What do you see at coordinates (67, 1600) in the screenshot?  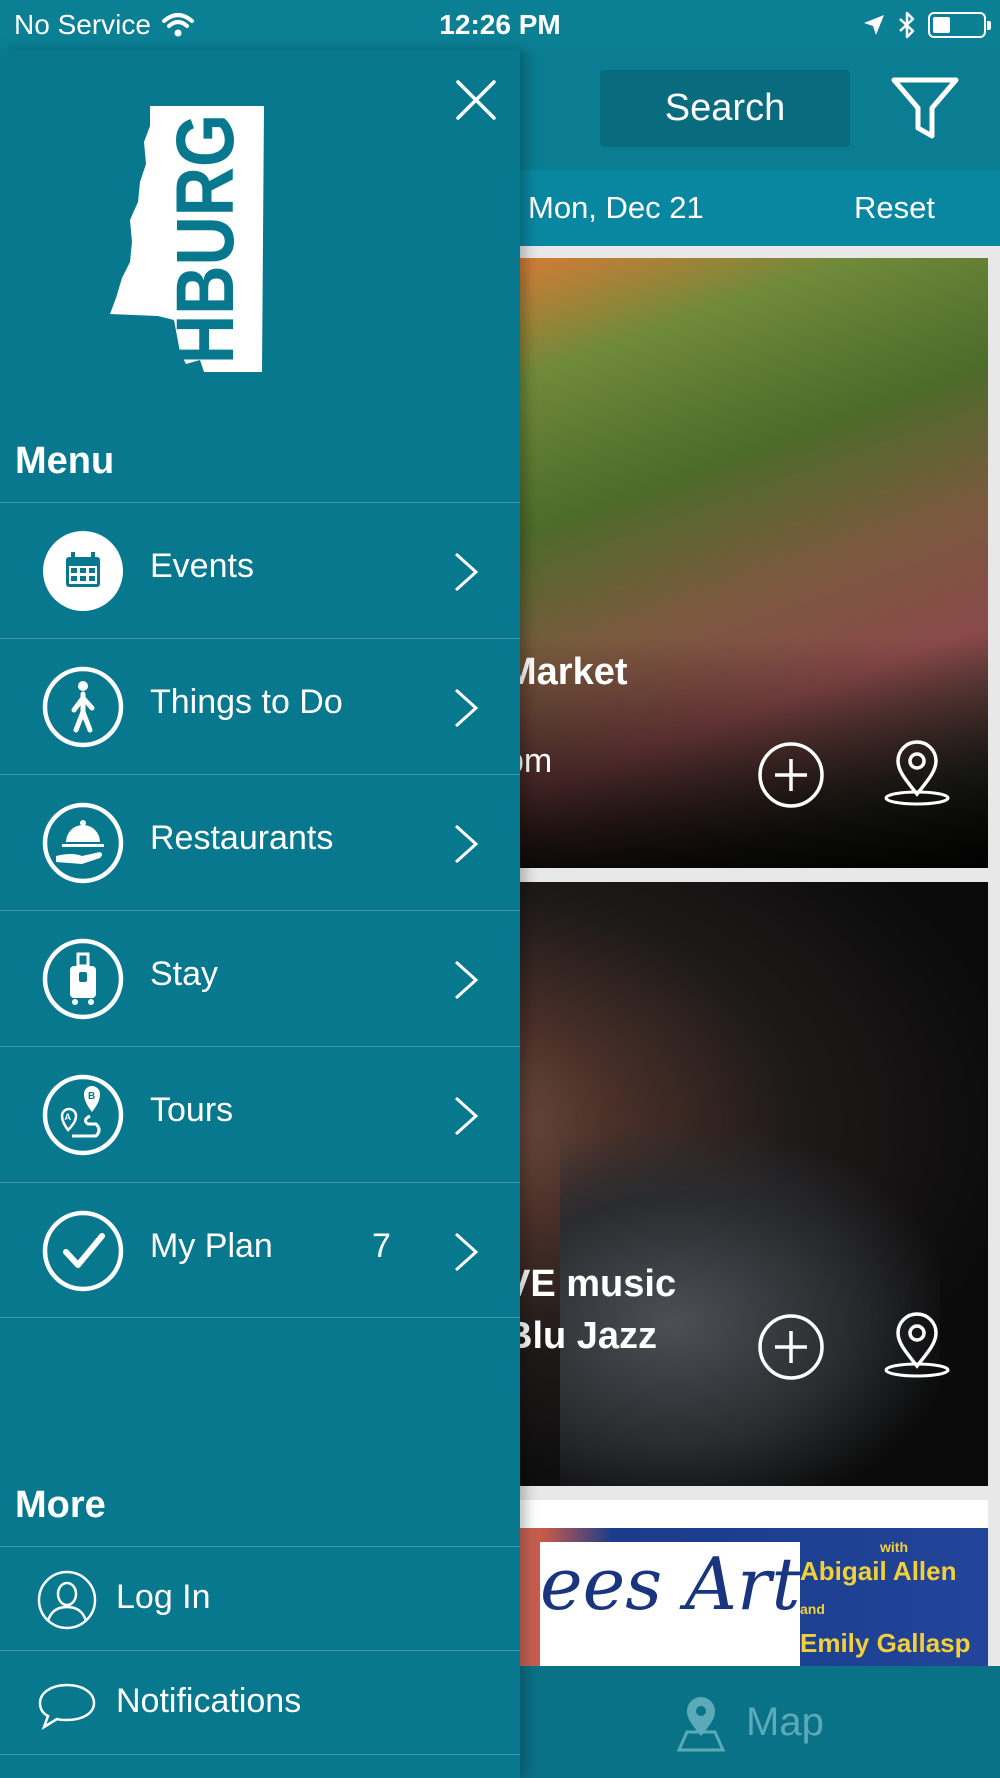 I see `user-icon` at bounding box center [67, 1600].